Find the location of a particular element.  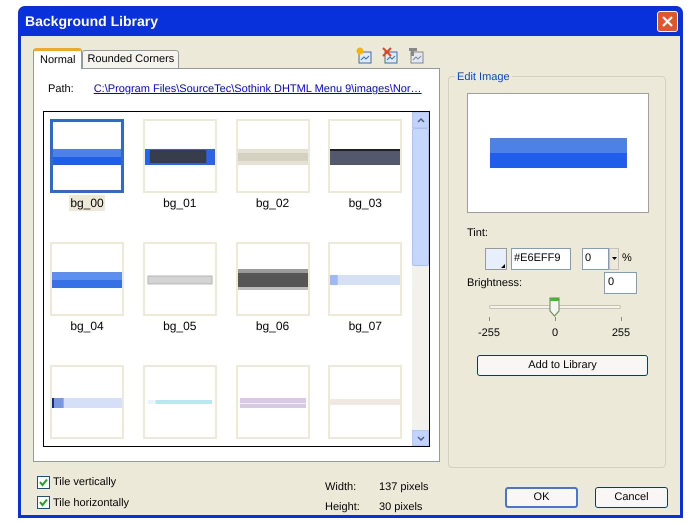

brightness-label: Brightness: is located at coordinates (494, 283).